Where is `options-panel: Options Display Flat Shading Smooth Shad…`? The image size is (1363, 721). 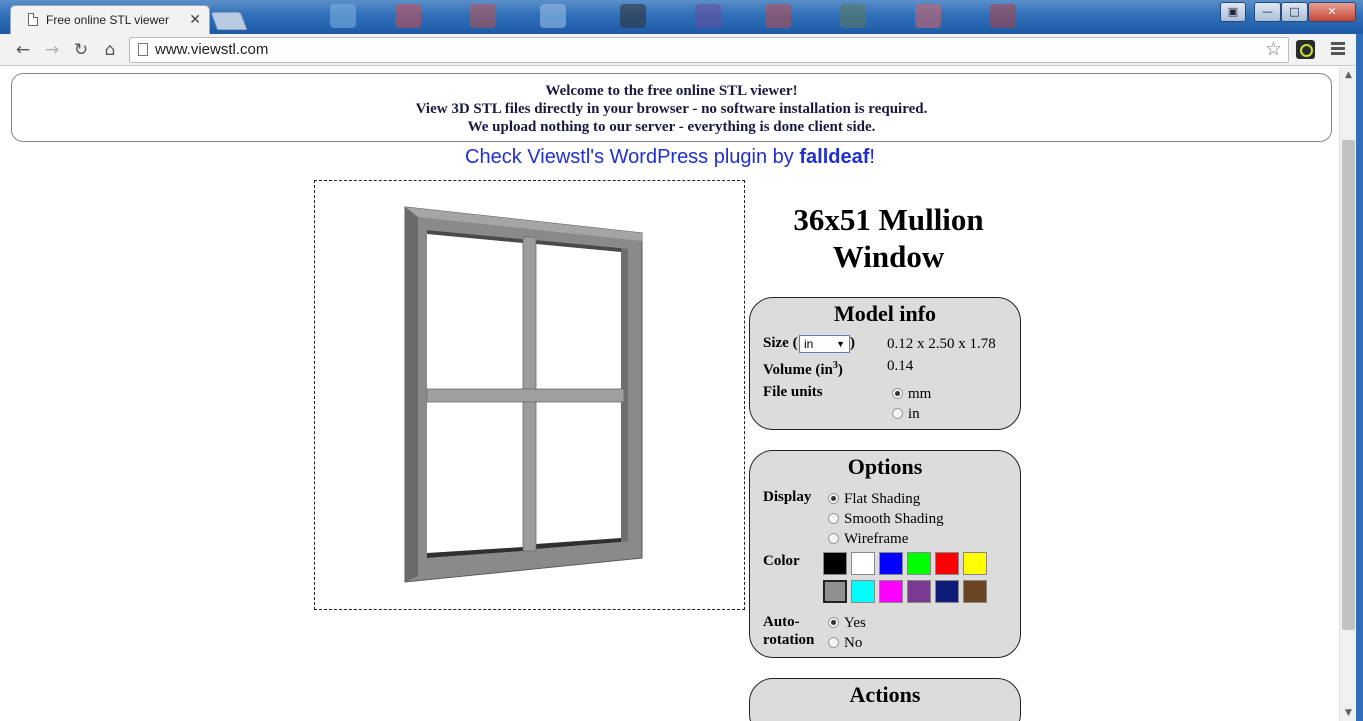
options-panel: Options Display Flat Shading Smooth Shad… is located at coordinates (885, 554).